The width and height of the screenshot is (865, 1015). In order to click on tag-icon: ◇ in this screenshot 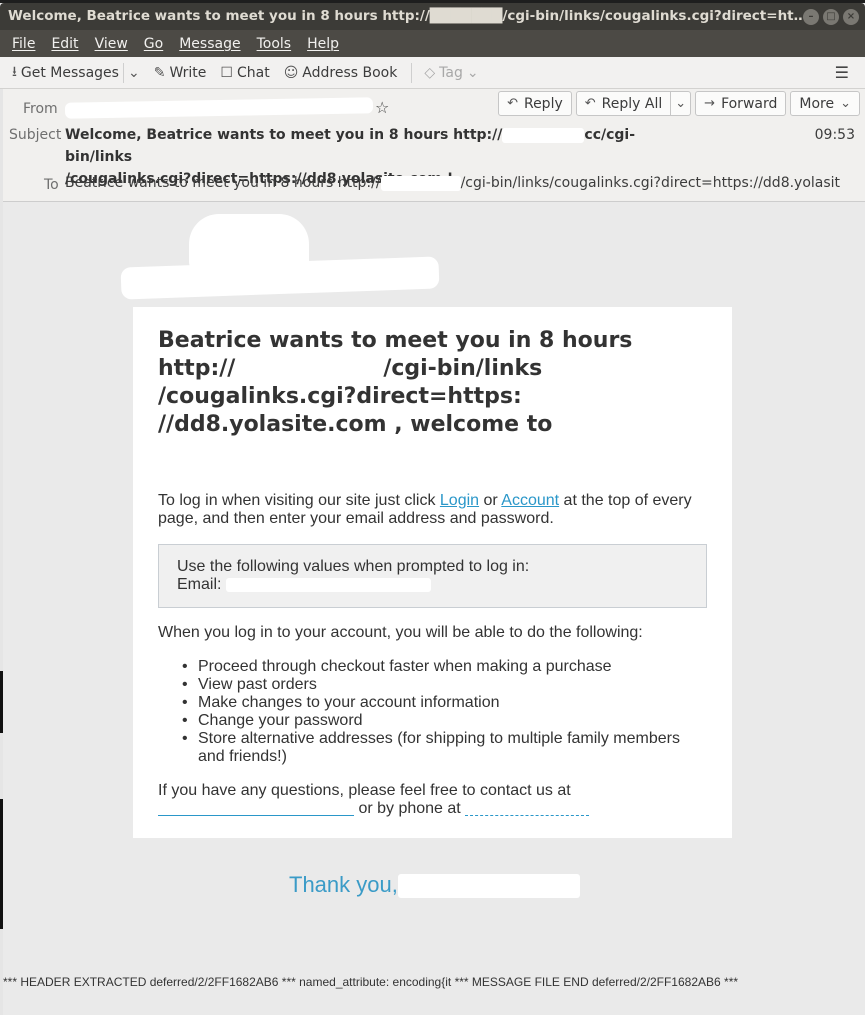, I will do `click(430, 72)`.